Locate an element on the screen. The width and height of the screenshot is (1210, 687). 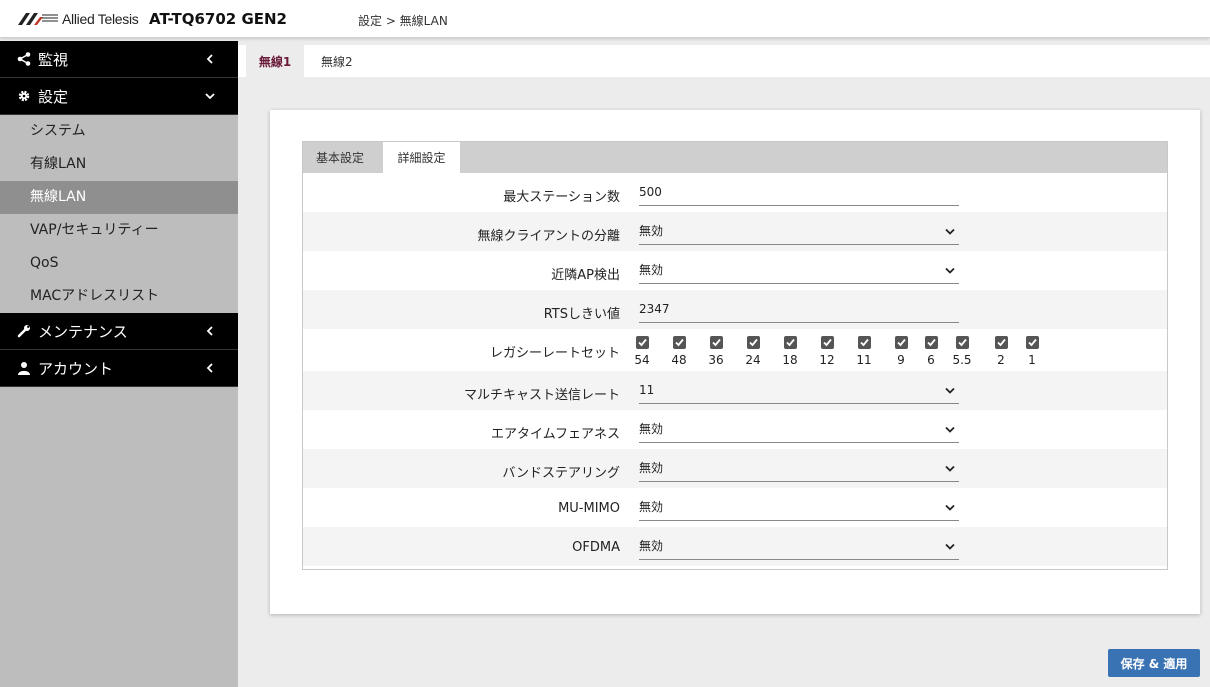
ofdma-select: 無効 is located at coordinates (799, 547).